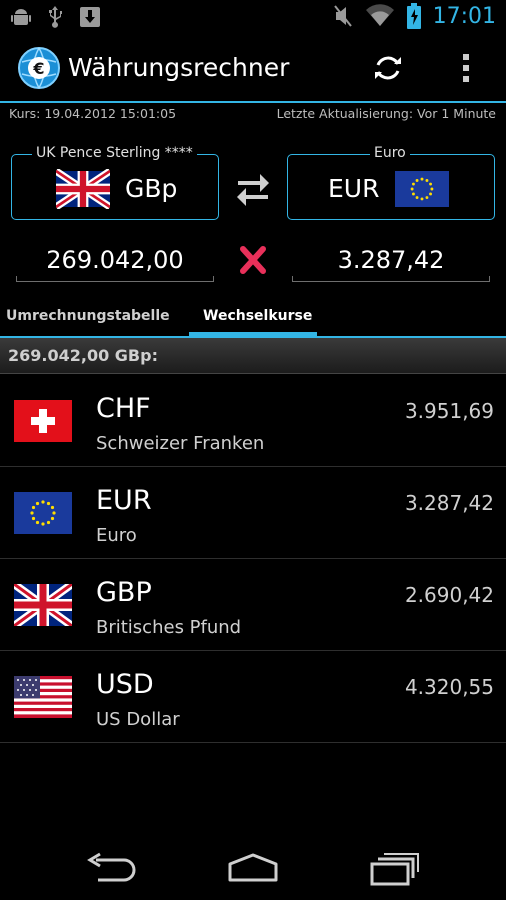 The width and height of the screenshot is (506, 900). I want to click on wifi-icon, so click(379, 15).